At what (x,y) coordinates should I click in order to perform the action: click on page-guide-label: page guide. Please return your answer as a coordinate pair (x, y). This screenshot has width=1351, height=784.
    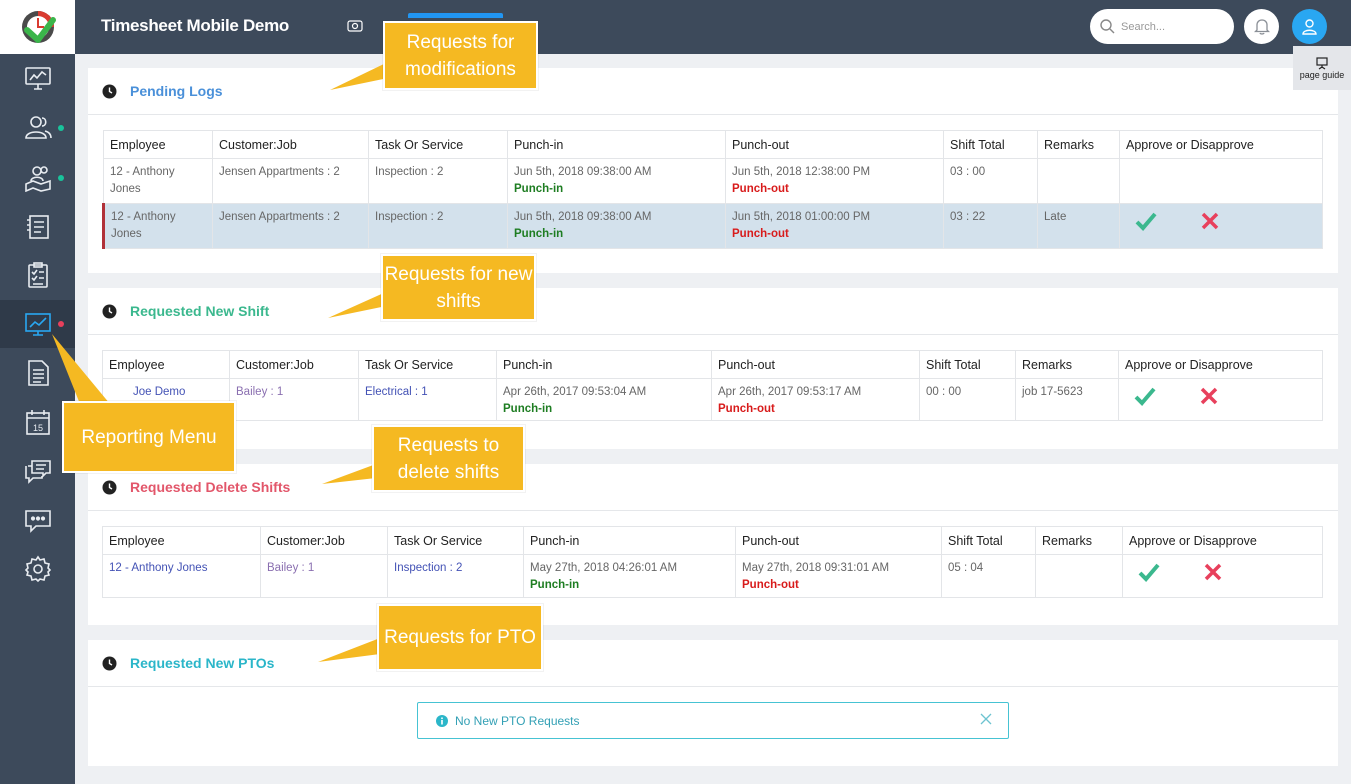
    Looking at the image, I should click on (1322, 75).